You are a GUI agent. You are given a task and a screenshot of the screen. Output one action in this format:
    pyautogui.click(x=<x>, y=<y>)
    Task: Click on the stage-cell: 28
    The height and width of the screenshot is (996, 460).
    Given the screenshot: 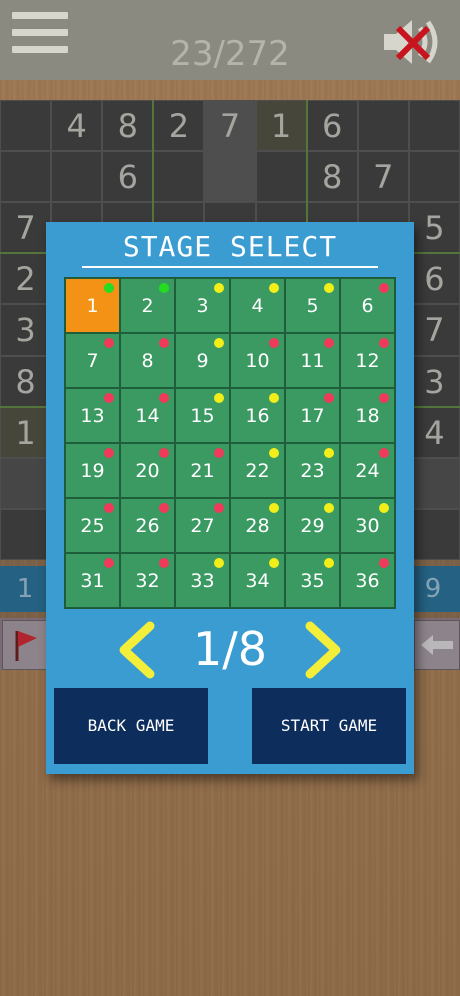 What is the action you would take?
    pyautogui.click(x=257, y=525)
    